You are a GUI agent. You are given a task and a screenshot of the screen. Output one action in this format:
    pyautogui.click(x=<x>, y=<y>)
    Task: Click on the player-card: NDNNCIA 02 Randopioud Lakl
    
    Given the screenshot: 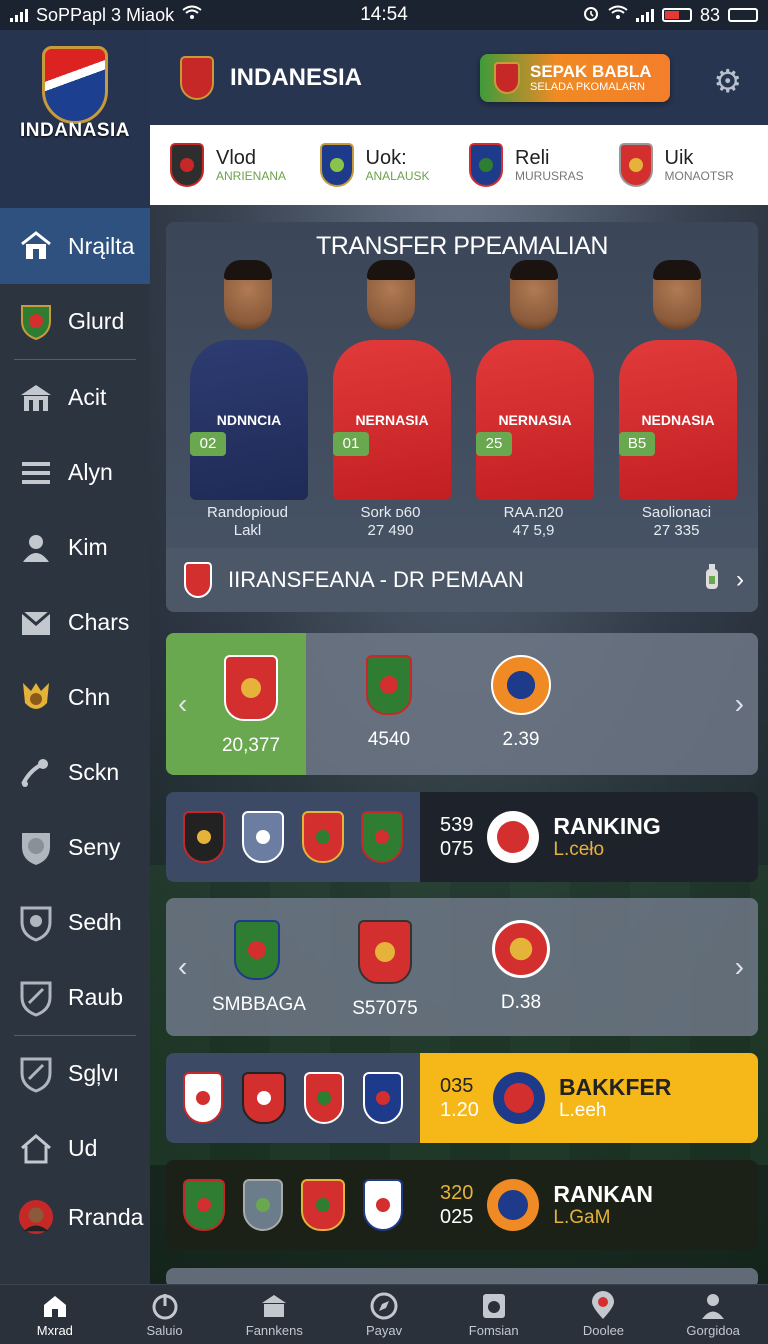 What is the action you would take?
    pyautogui.click(x=247, y=401)
    